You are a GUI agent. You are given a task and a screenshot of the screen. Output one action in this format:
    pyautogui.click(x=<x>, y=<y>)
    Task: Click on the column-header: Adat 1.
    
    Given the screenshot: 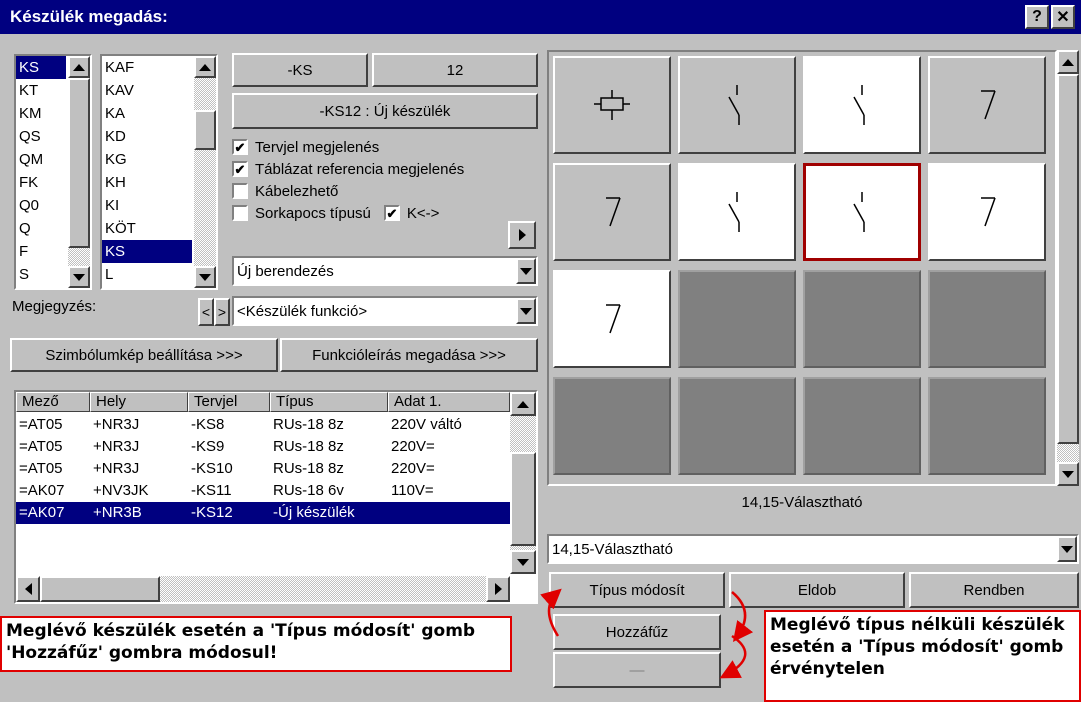 What is the action you would take?
    pyautogui.click(x=449, y=402)
    